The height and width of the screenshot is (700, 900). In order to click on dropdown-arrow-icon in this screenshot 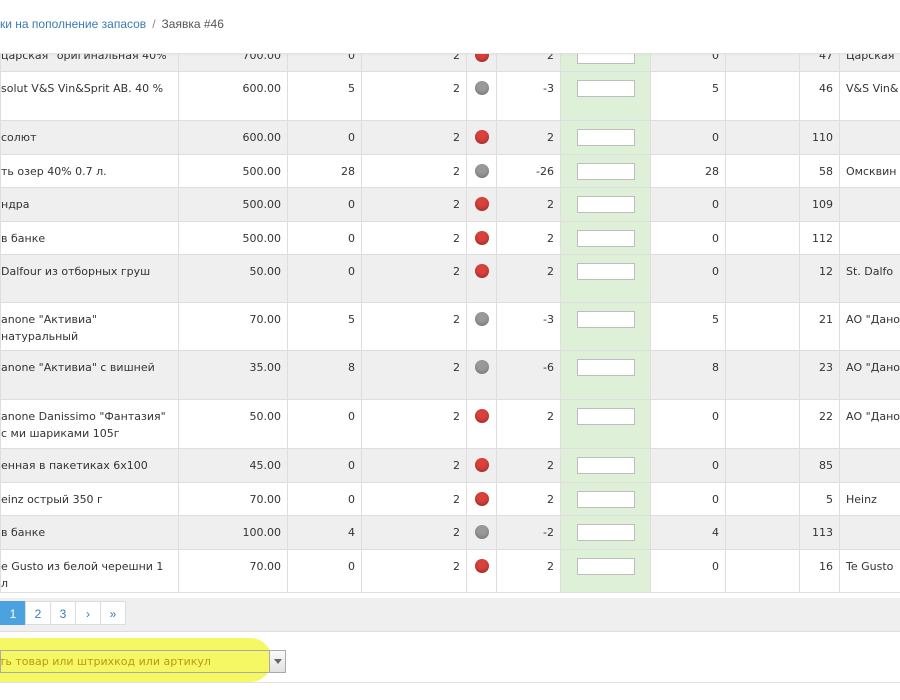, I will do `click(277, 661)`.